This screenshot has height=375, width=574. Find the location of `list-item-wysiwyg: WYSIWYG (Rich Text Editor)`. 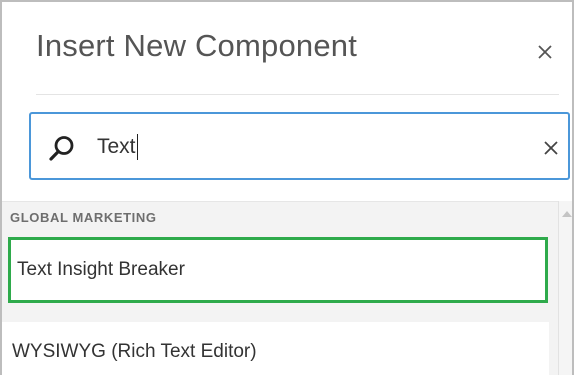

list-item-wysiwyg: WYSIWYG (Rich Text Editor) is located at coordinates (275, 348).